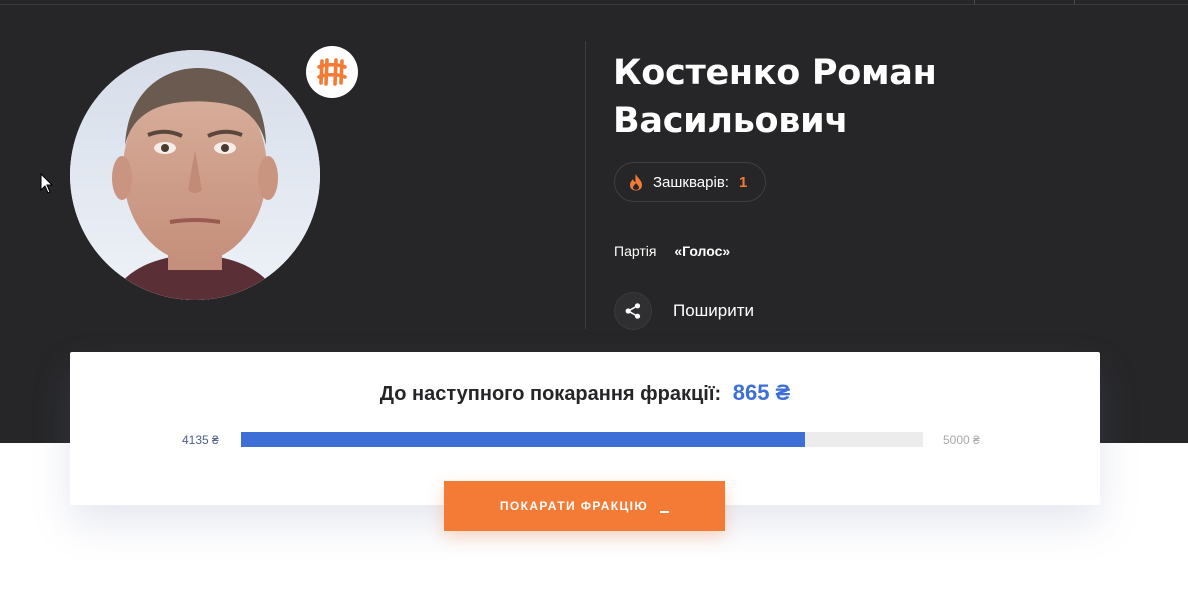  I want to click on share-label: Поширити, so click(713, 311).